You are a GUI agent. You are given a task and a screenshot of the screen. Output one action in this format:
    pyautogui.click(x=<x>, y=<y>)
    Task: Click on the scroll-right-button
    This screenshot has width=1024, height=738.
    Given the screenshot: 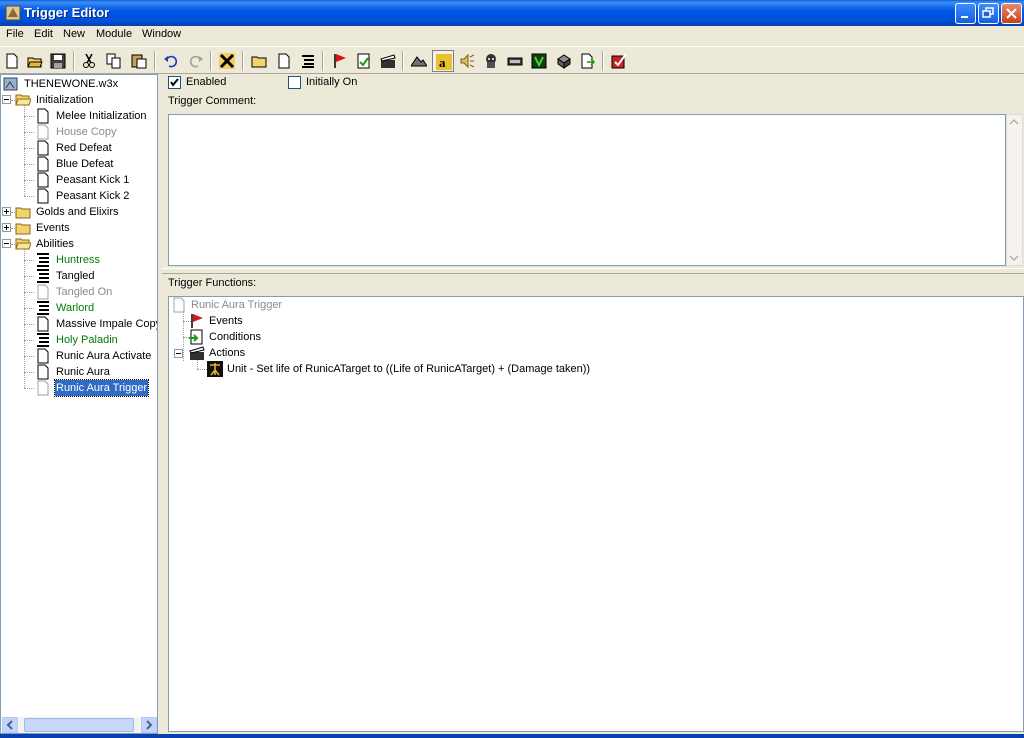 What is the action you would take?
    pyautogui.click(x=149, y=725)
    